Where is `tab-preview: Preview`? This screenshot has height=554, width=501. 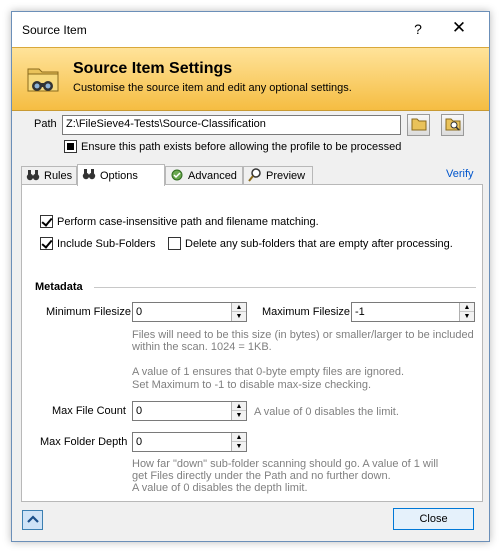
tab-preview: Preview is located at coordinates (278, 175).